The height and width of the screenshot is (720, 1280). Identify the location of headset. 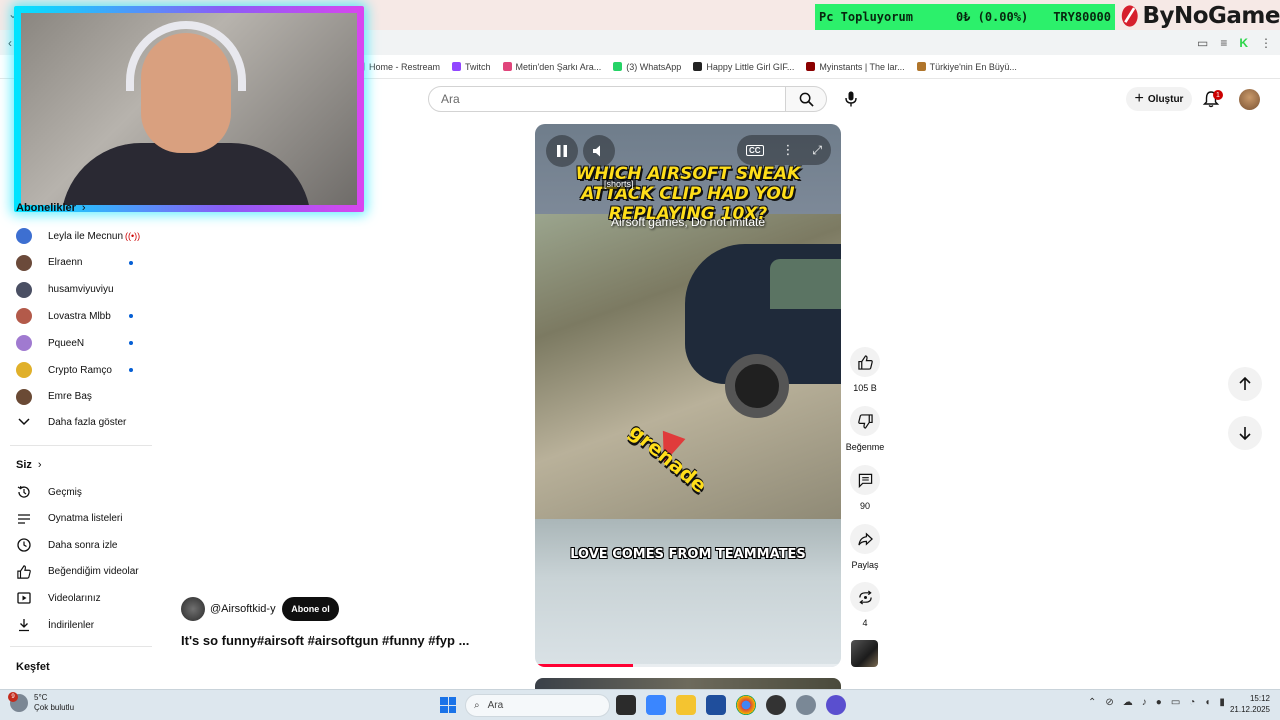
(186, 56).